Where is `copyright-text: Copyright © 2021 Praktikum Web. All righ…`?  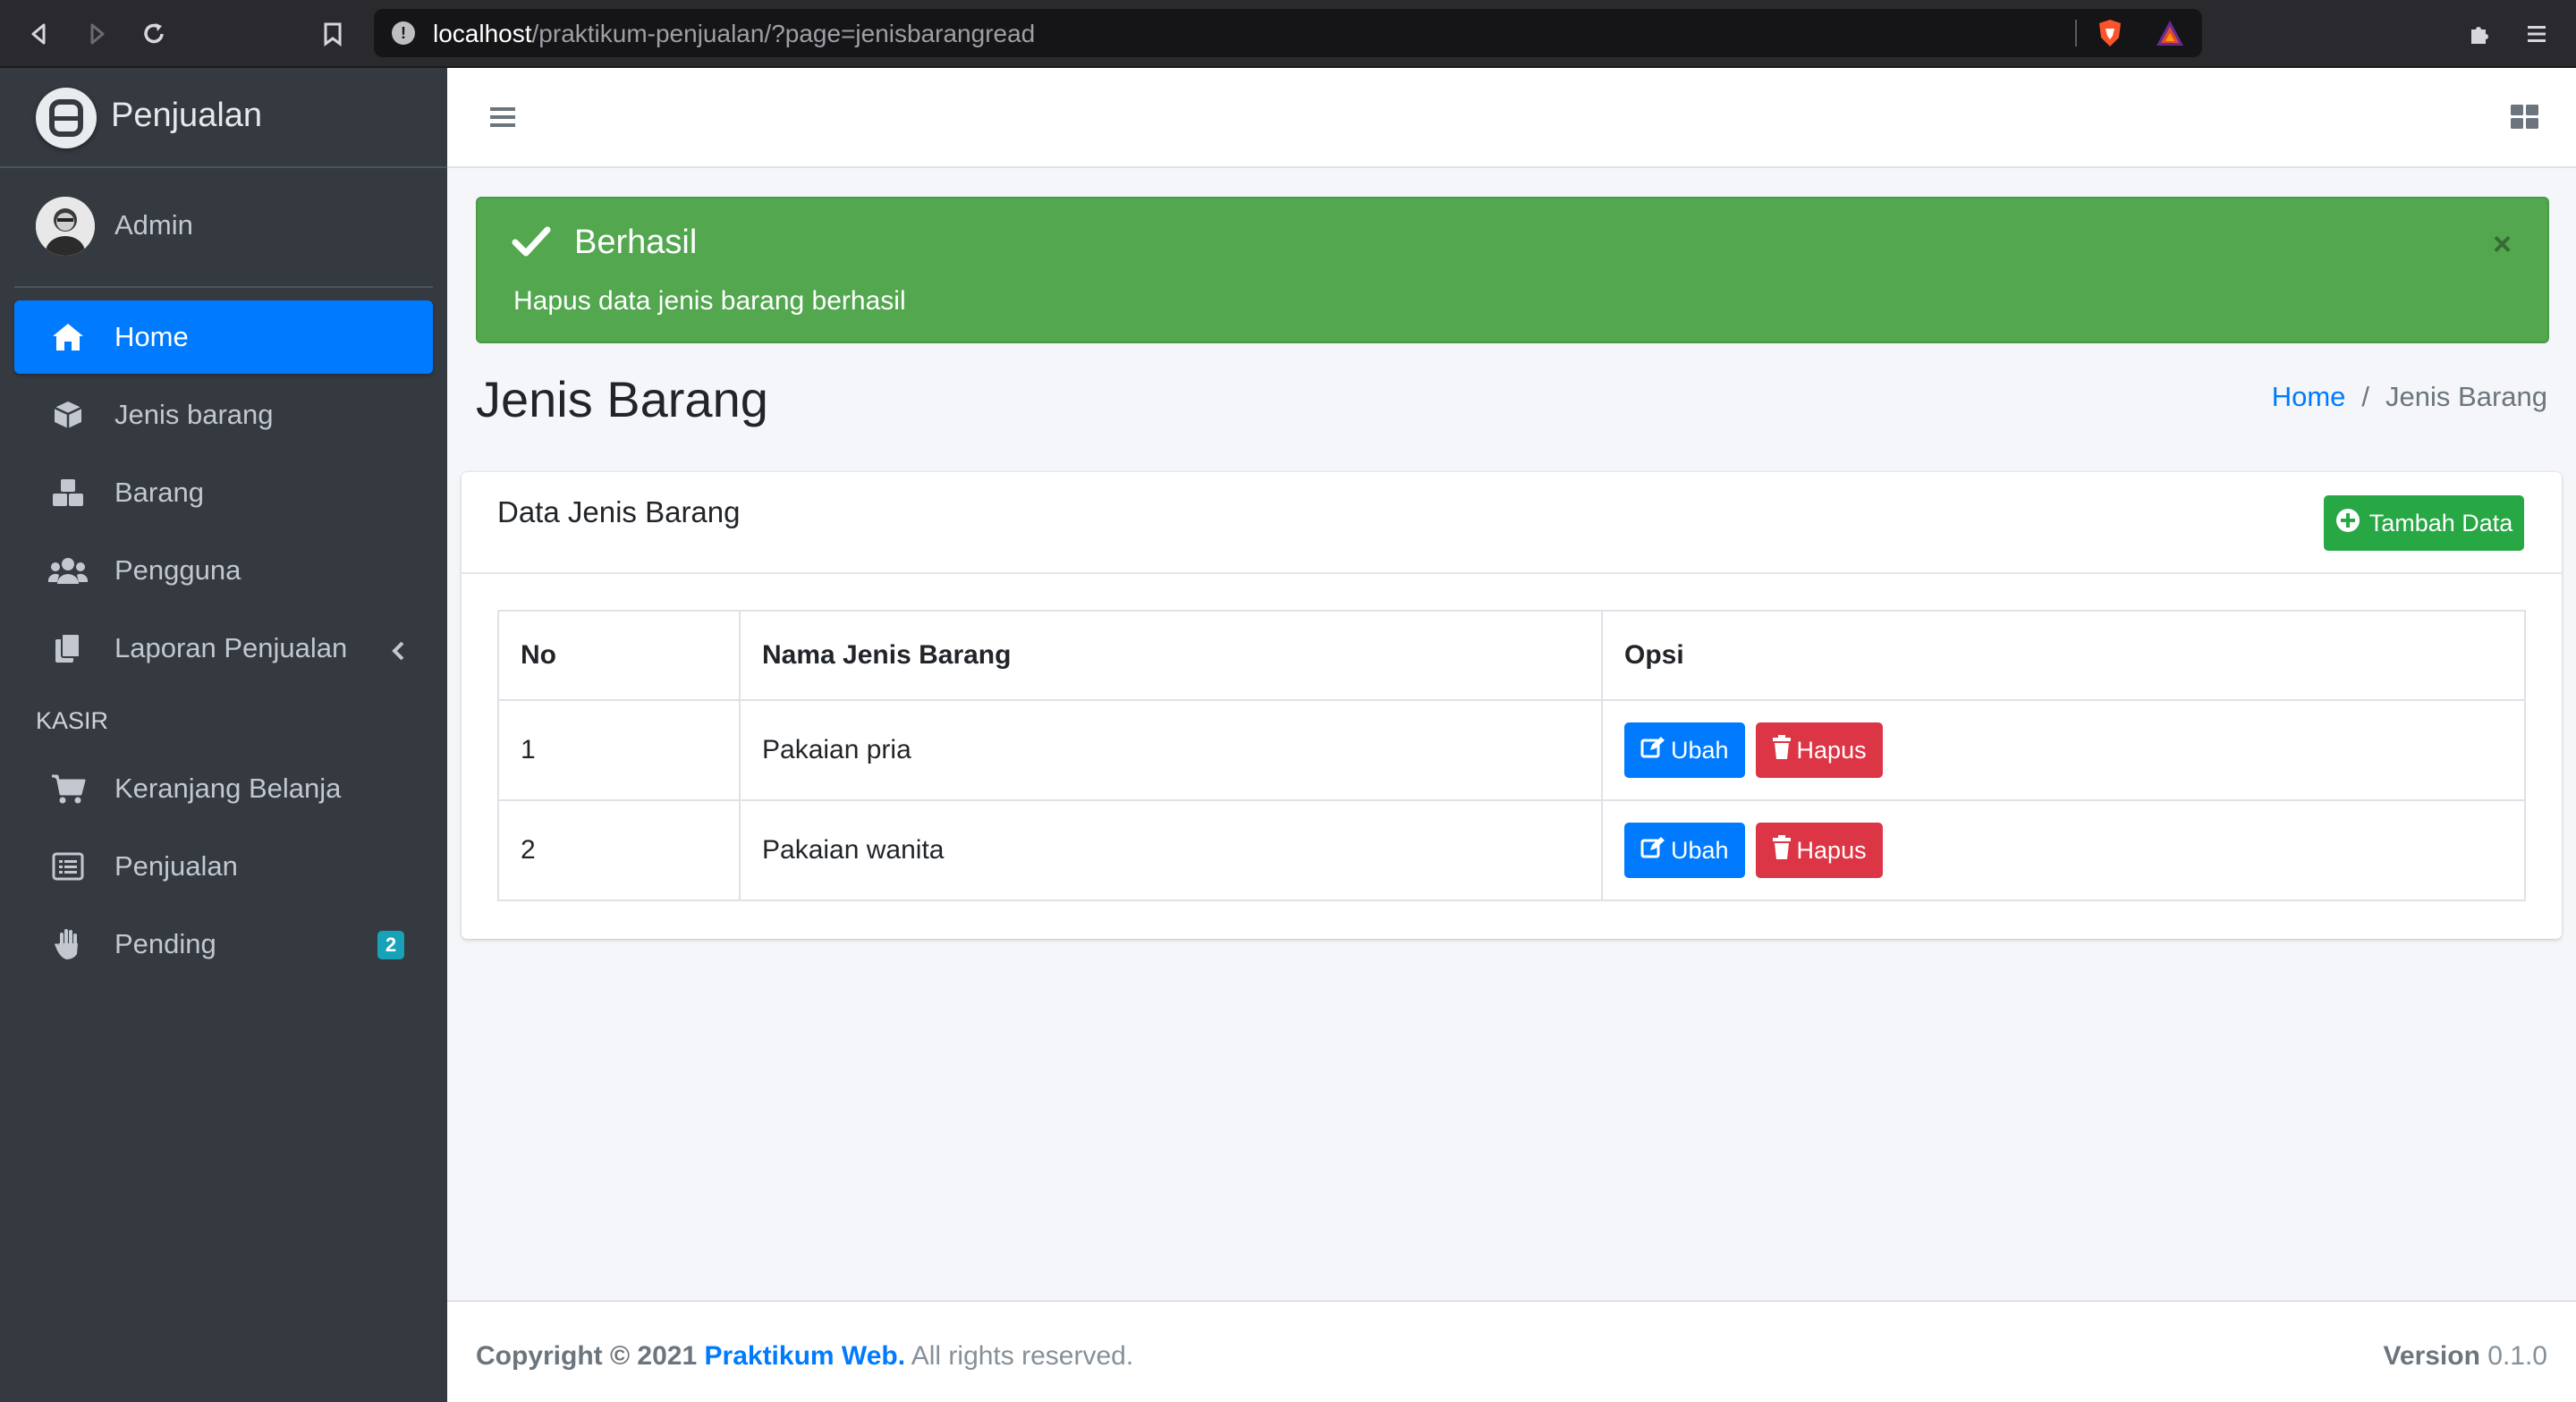
copyright-text: Copyright © 2021 Praktikum Web. All righ… is located at coordinates (804, 1356).